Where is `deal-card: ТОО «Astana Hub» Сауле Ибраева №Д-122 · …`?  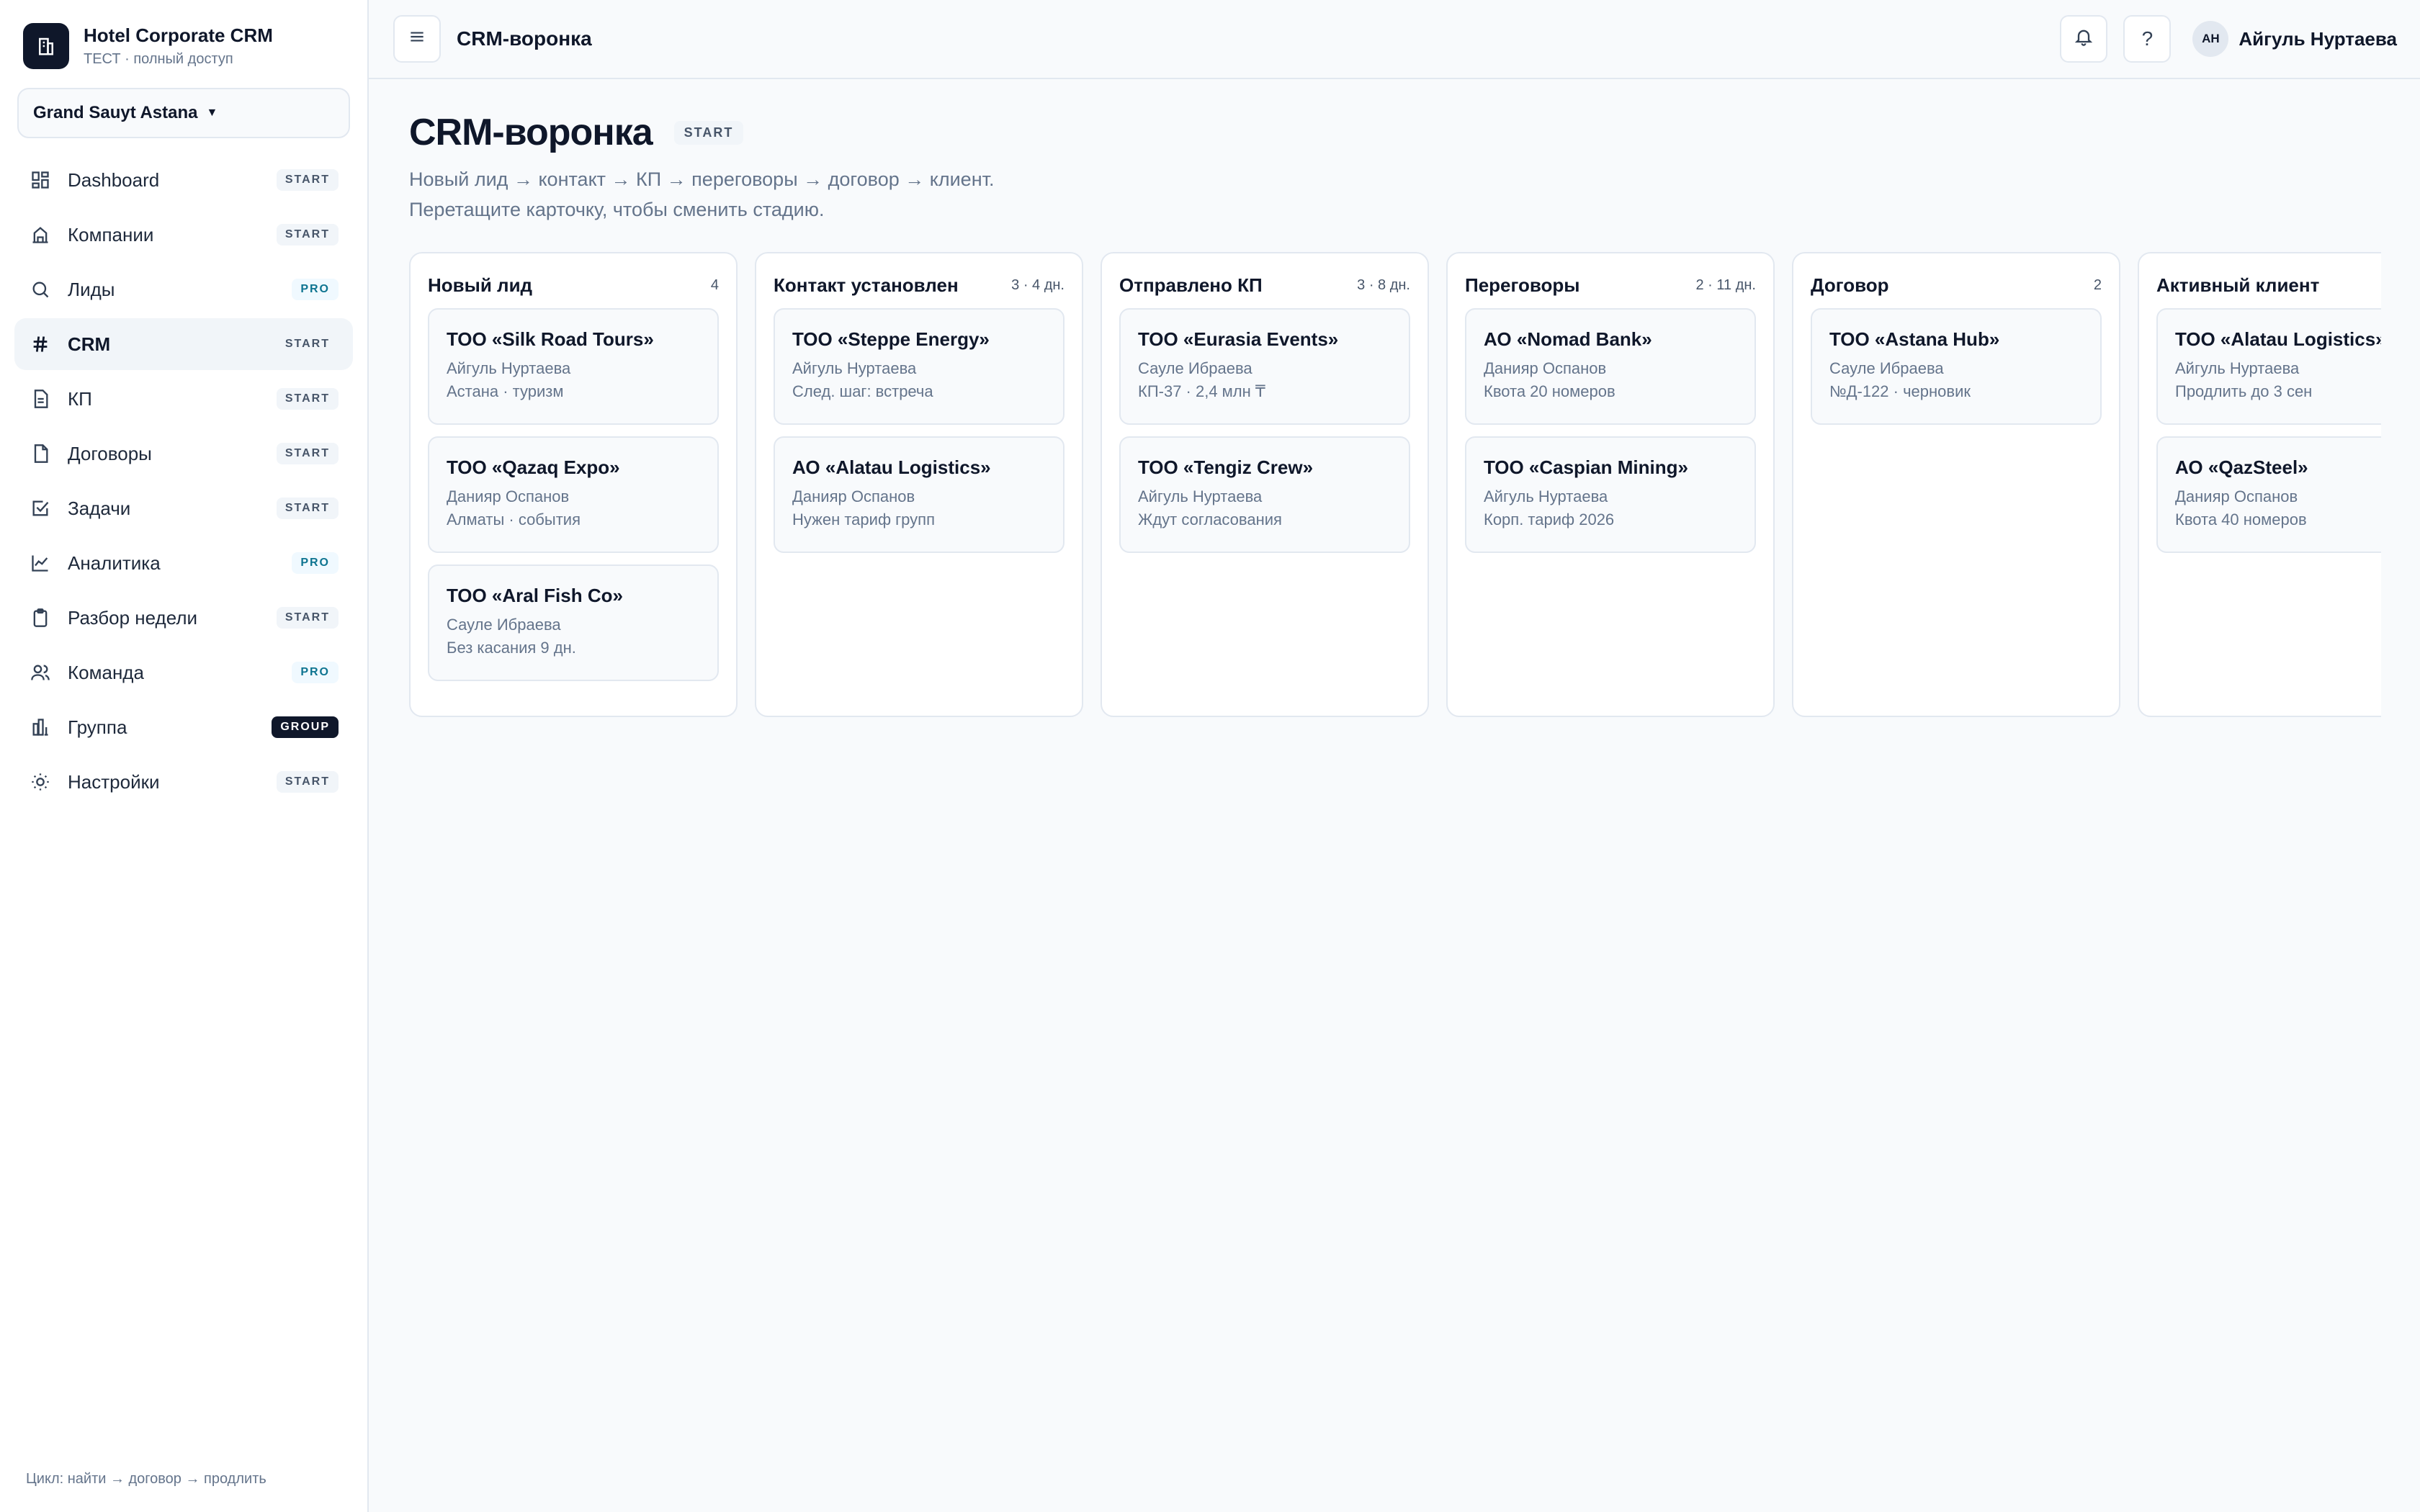 deal-card: ТОО «Astana Hub» Сауле Ибраева №Д-122 · … is located at coordinates (1957, 366).